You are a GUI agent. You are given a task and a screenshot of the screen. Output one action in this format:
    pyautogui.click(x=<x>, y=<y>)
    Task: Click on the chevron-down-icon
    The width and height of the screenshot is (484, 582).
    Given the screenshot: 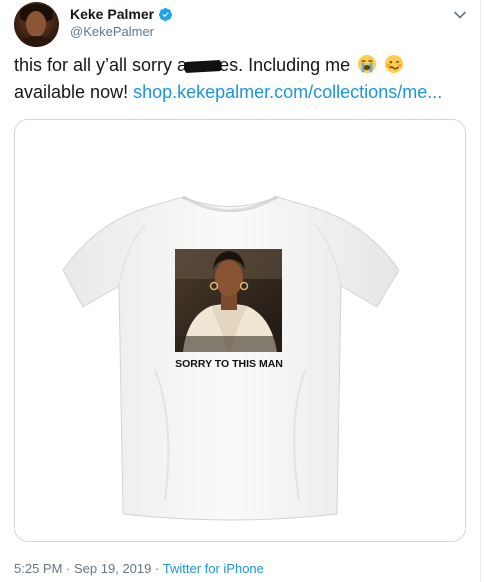 What is the action you would take?
    pyautogui.click(x=460, y=15)
    